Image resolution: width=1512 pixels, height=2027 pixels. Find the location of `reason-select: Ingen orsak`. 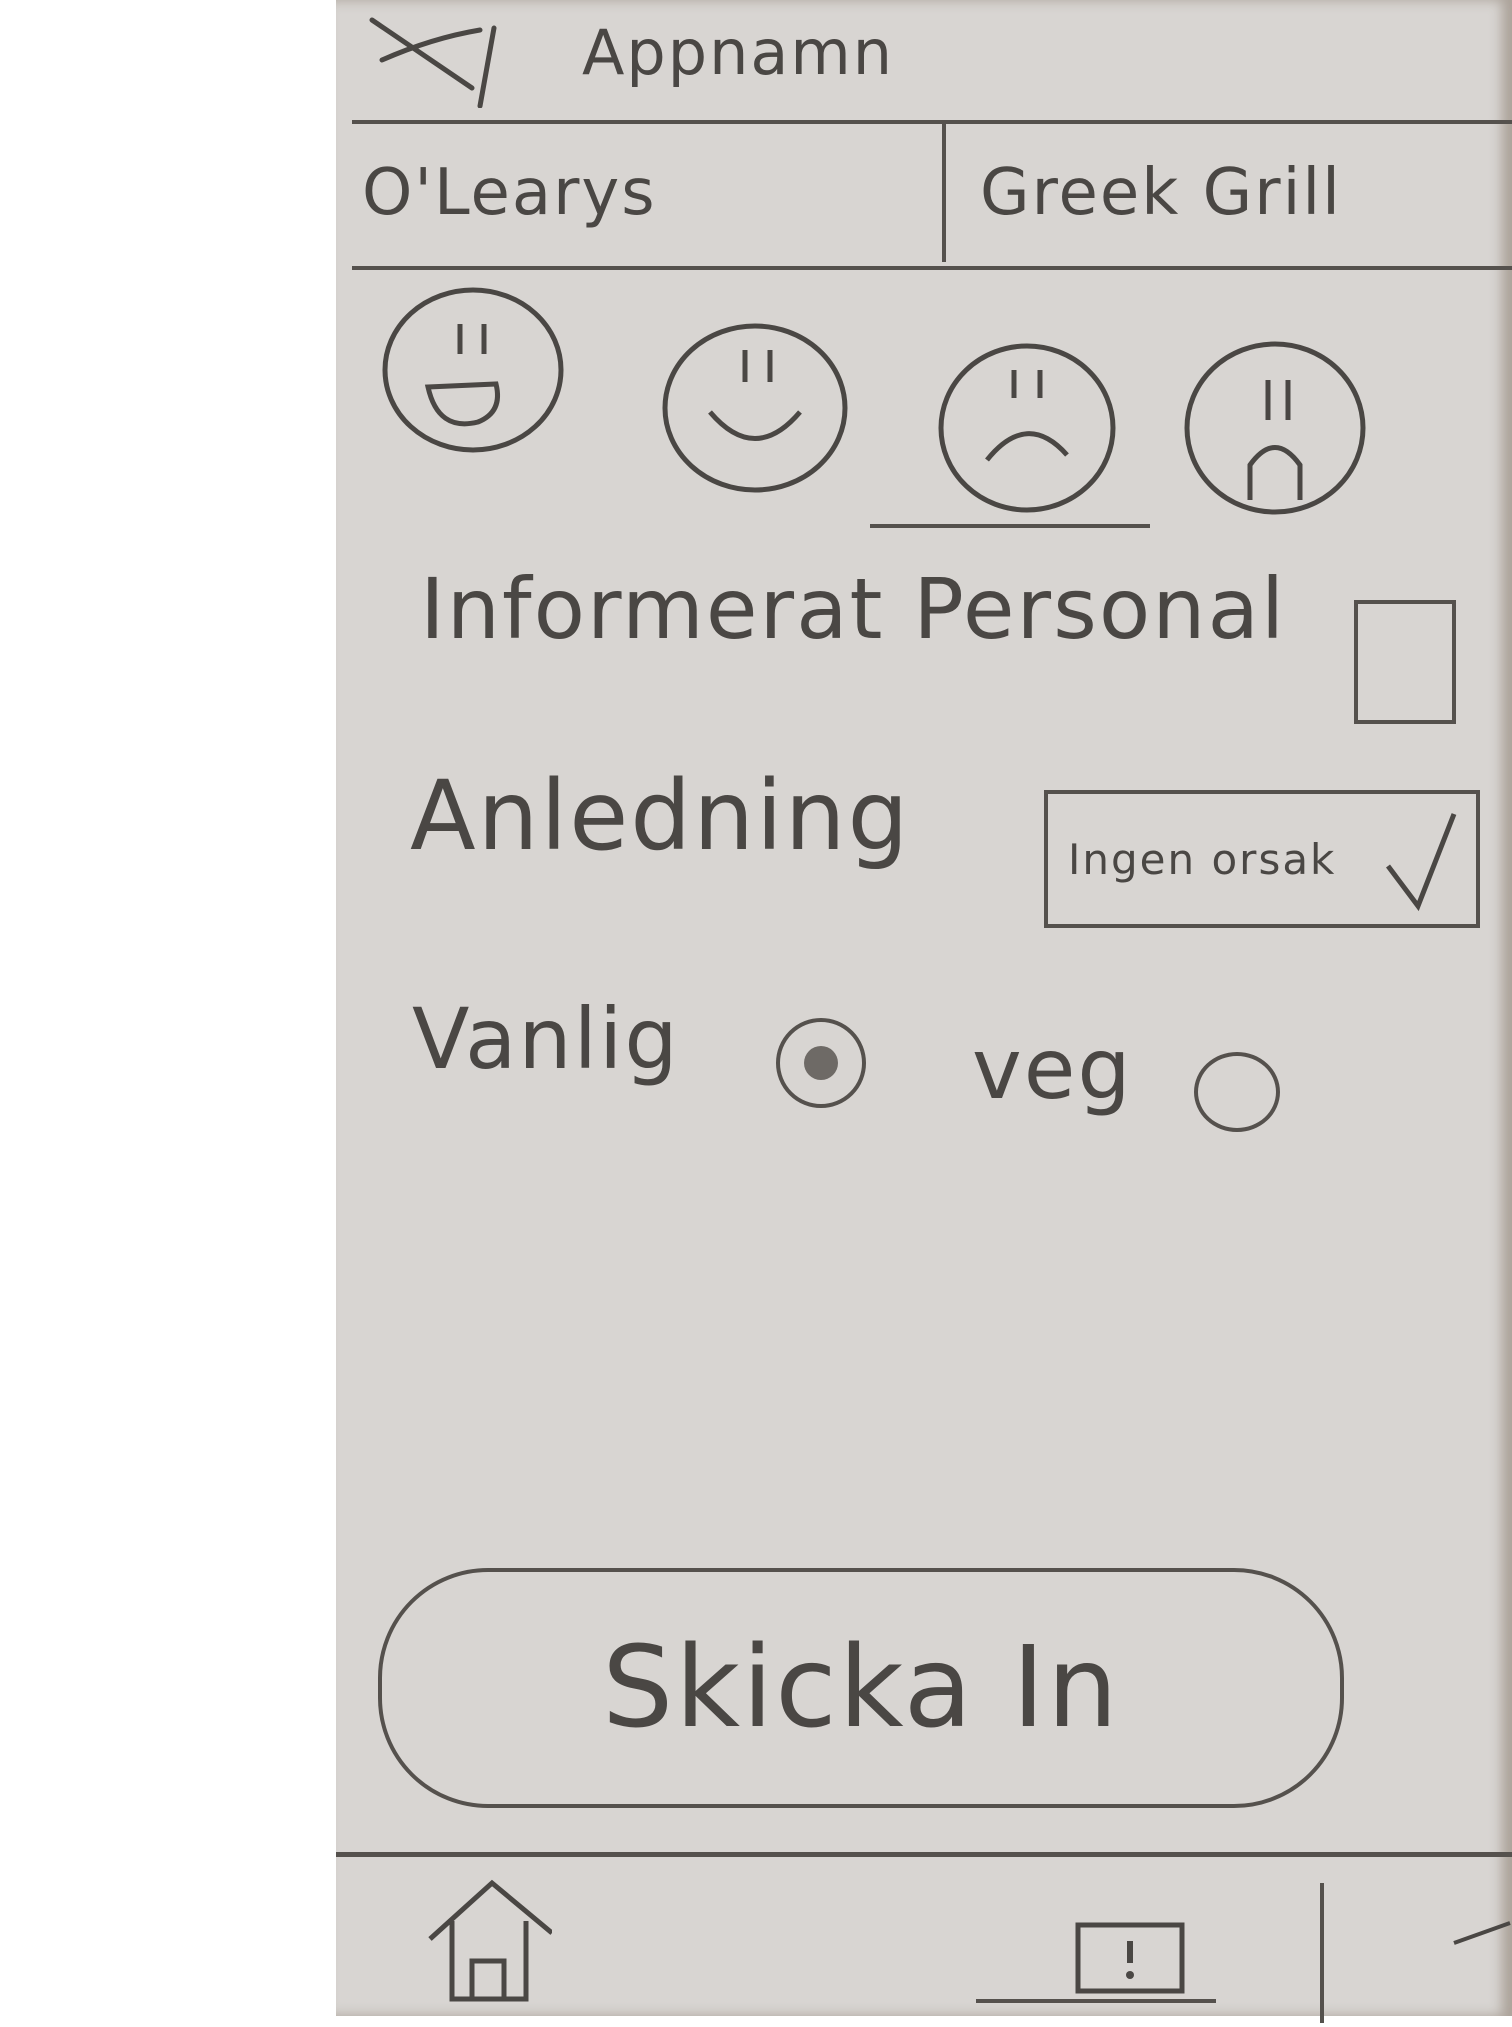

reason-select: Ingen orsak is located at coordinates (1262, 859).